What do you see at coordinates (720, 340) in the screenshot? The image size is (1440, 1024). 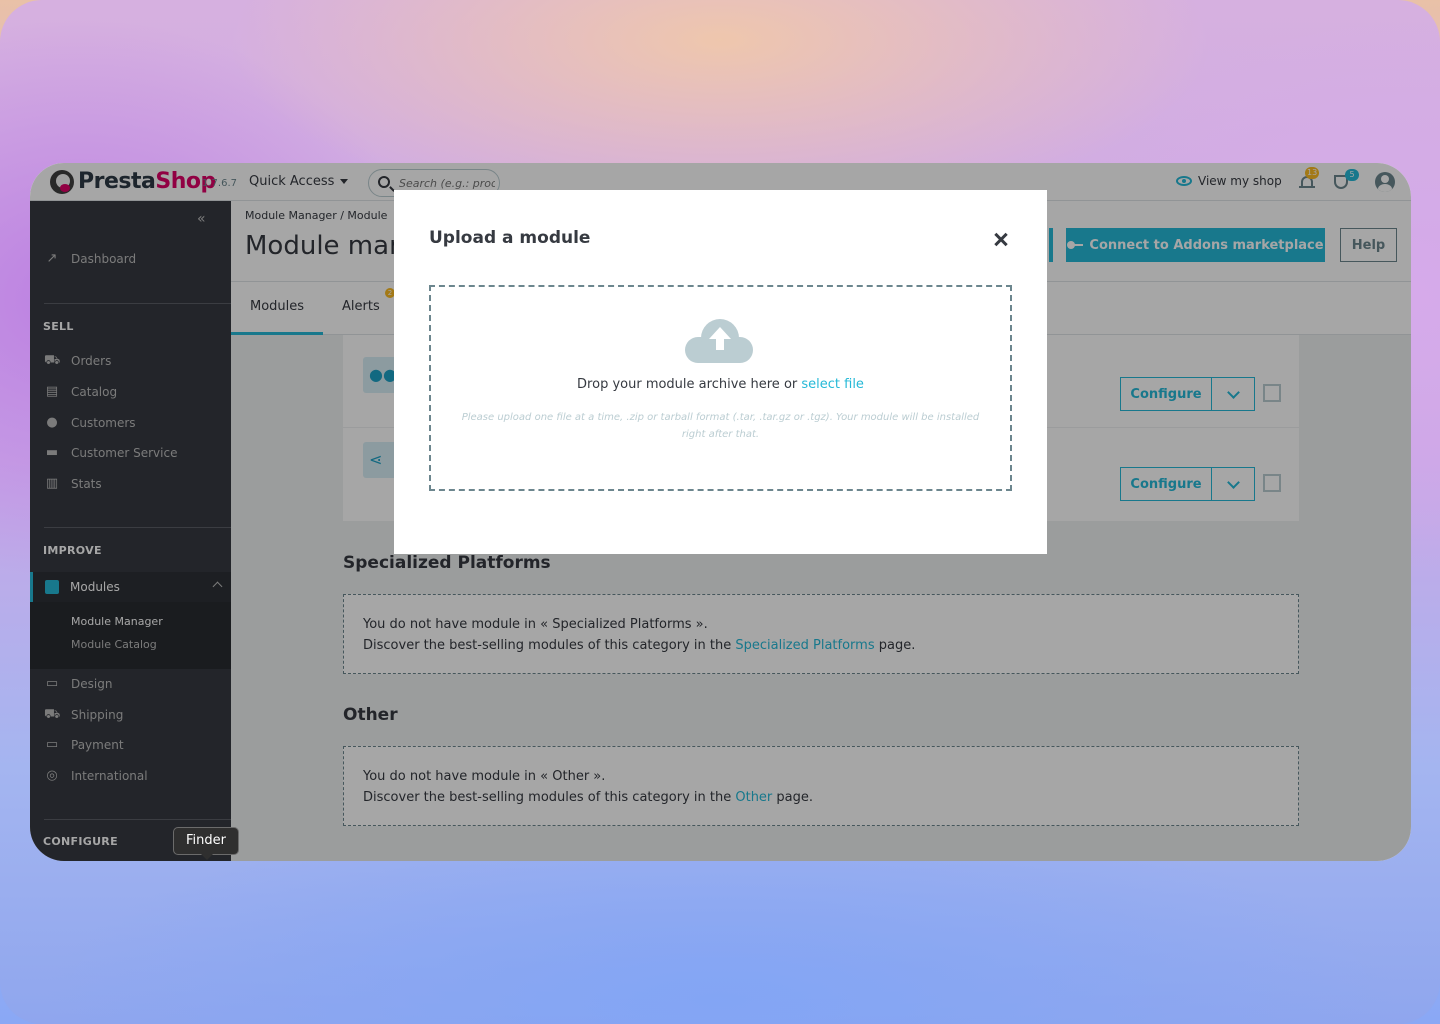 I see `cloud-upload-icon` at bounding box center [720, 340].